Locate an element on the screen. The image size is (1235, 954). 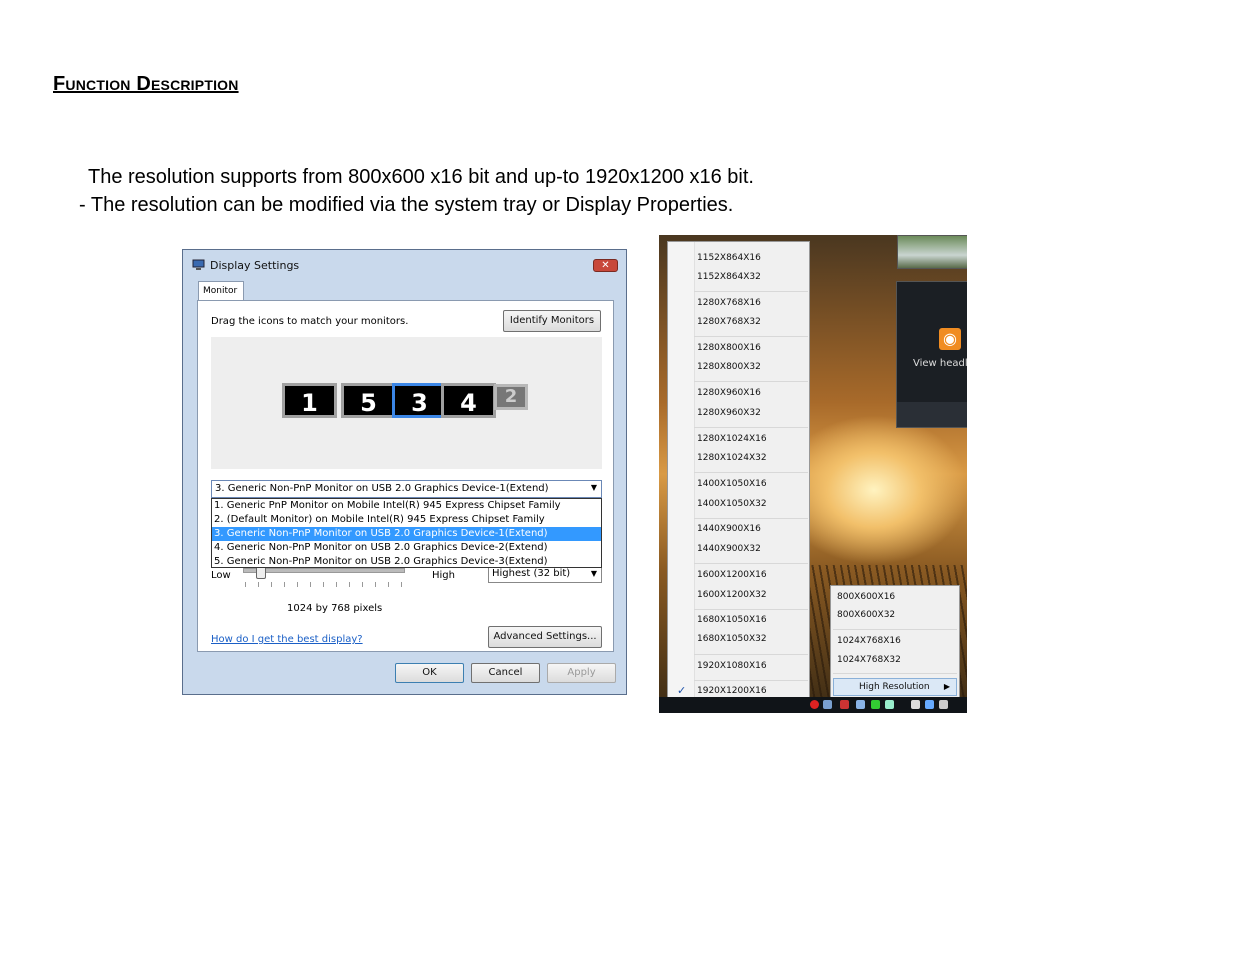
monitor-arrangement-area: 1 5 3 4 2 is located at coordinates (406, 403).